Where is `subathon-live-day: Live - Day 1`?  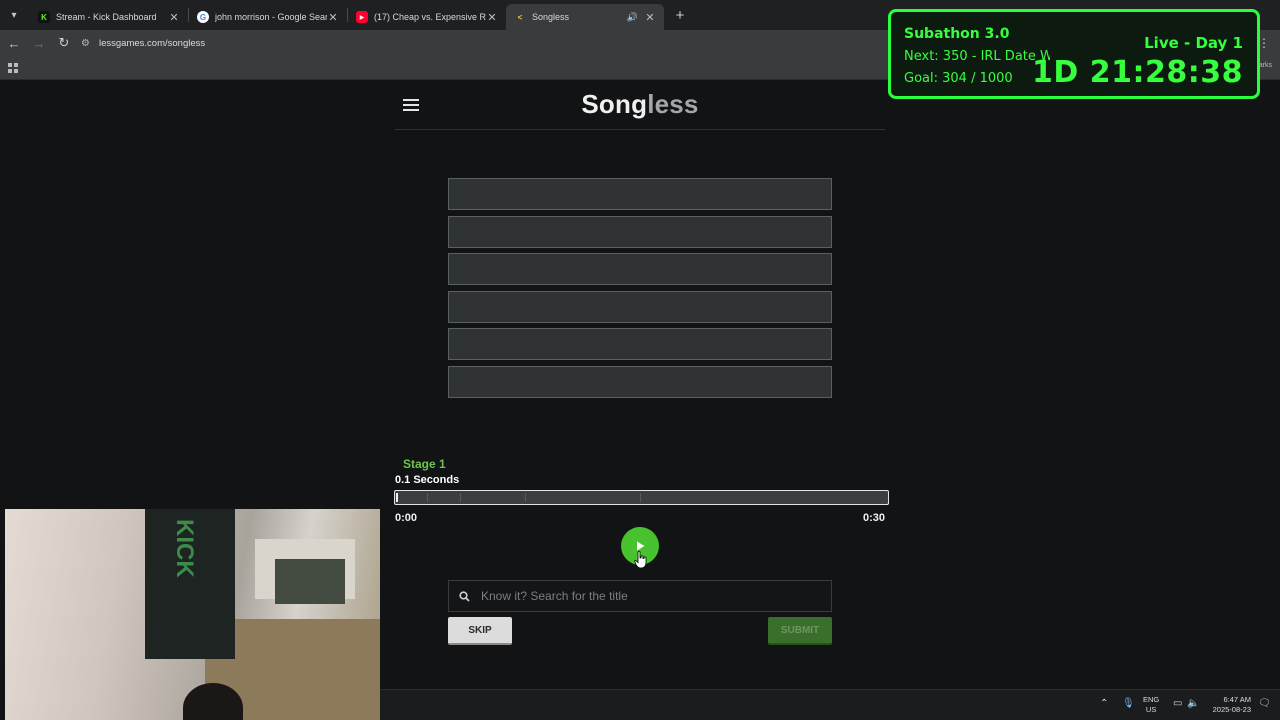 subathon-live-day: Live - Day 1 is located at coordinates (1193, 43).